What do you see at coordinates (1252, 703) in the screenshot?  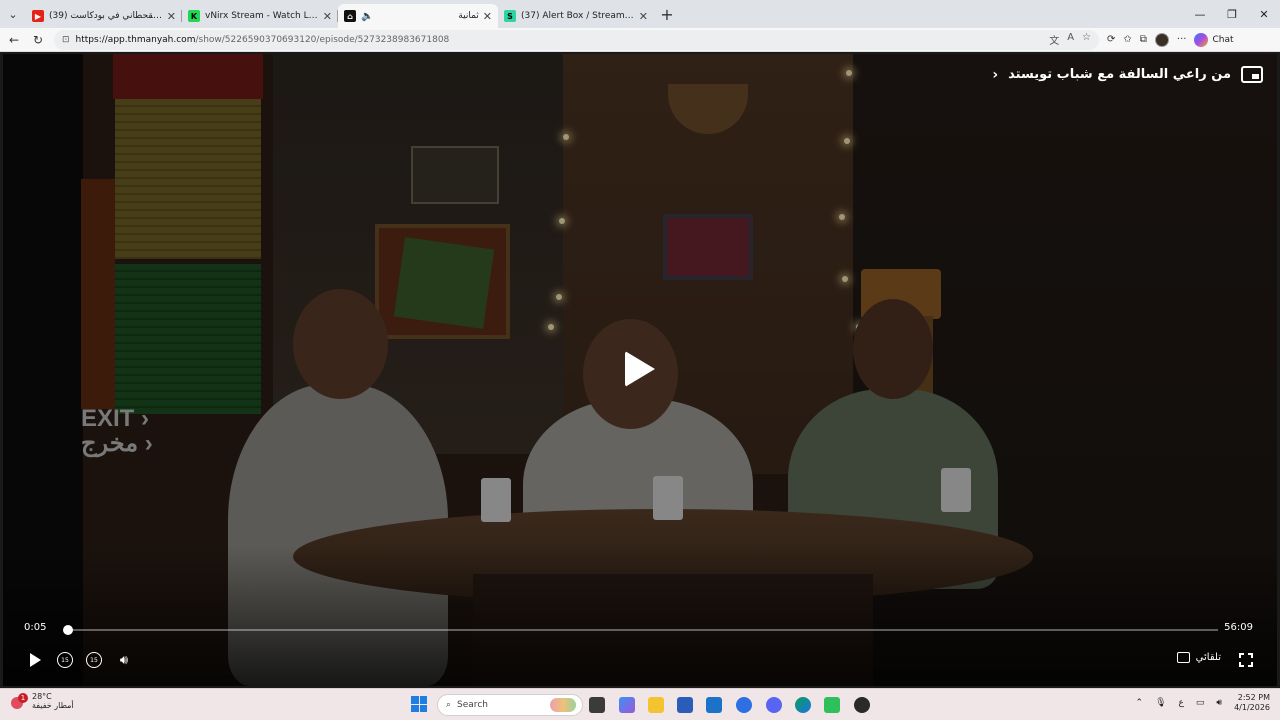 I see `clock: 2:52 PM 4/1/2026` at bounding box center [1252, 703].